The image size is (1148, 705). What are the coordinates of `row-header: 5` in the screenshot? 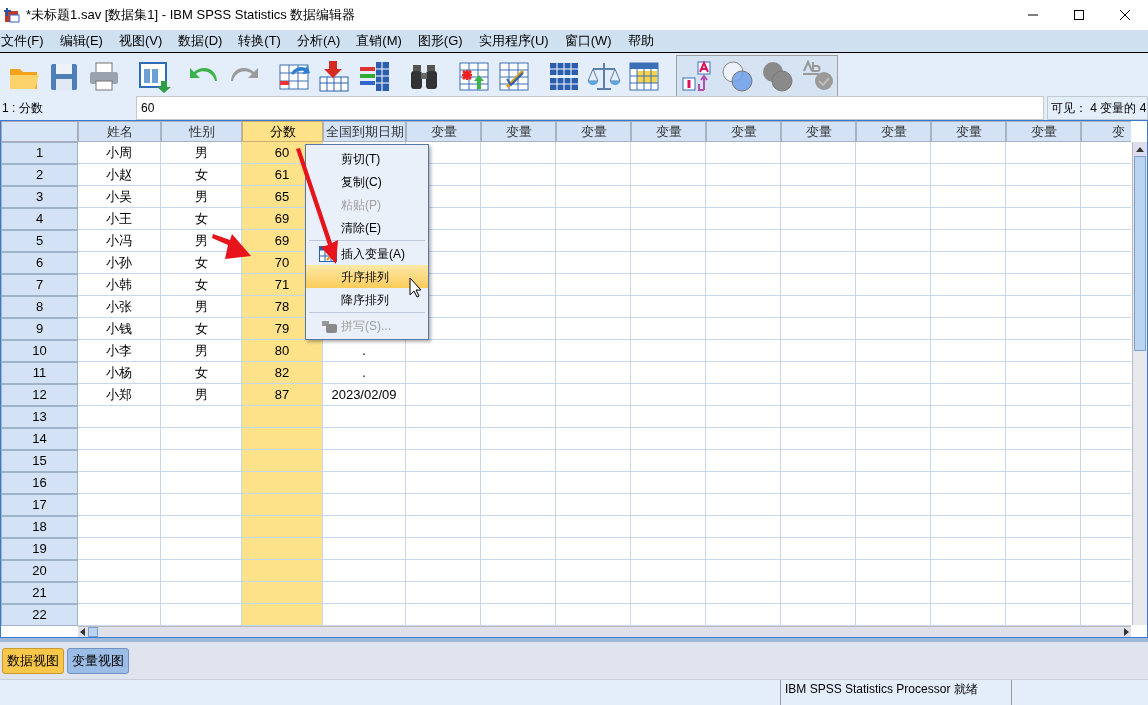 It's located at (39, 241).